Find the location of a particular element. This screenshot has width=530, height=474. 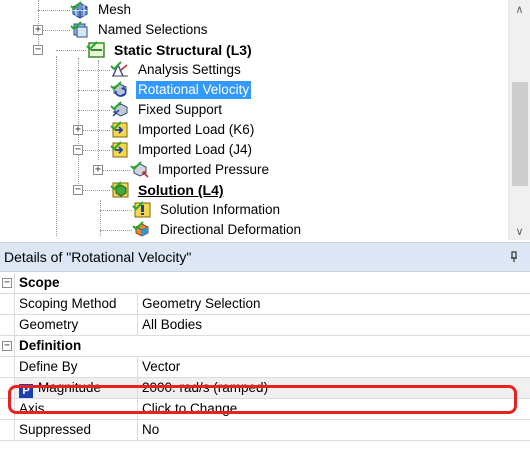

scroll-down-icon: ∨ is located at coordinates (519, 231).